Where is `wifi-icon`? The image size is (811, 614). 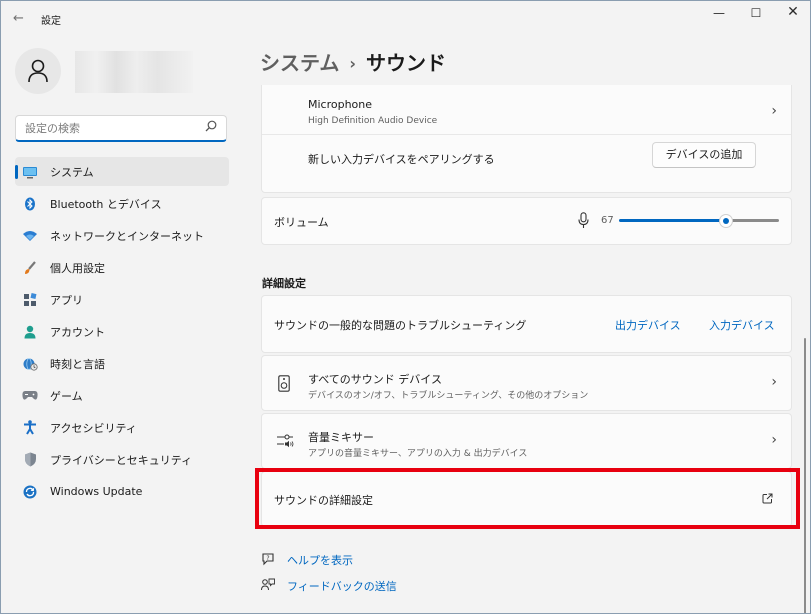
wifi-icon is located at coordinates (30, 236).